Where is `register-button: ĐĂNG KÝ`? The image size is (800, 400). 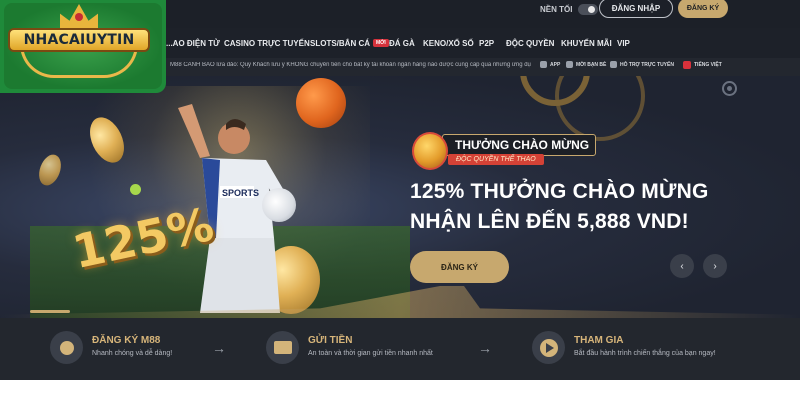 register-button: ĐĂNG KÝ is located at coordinates (703, 9).